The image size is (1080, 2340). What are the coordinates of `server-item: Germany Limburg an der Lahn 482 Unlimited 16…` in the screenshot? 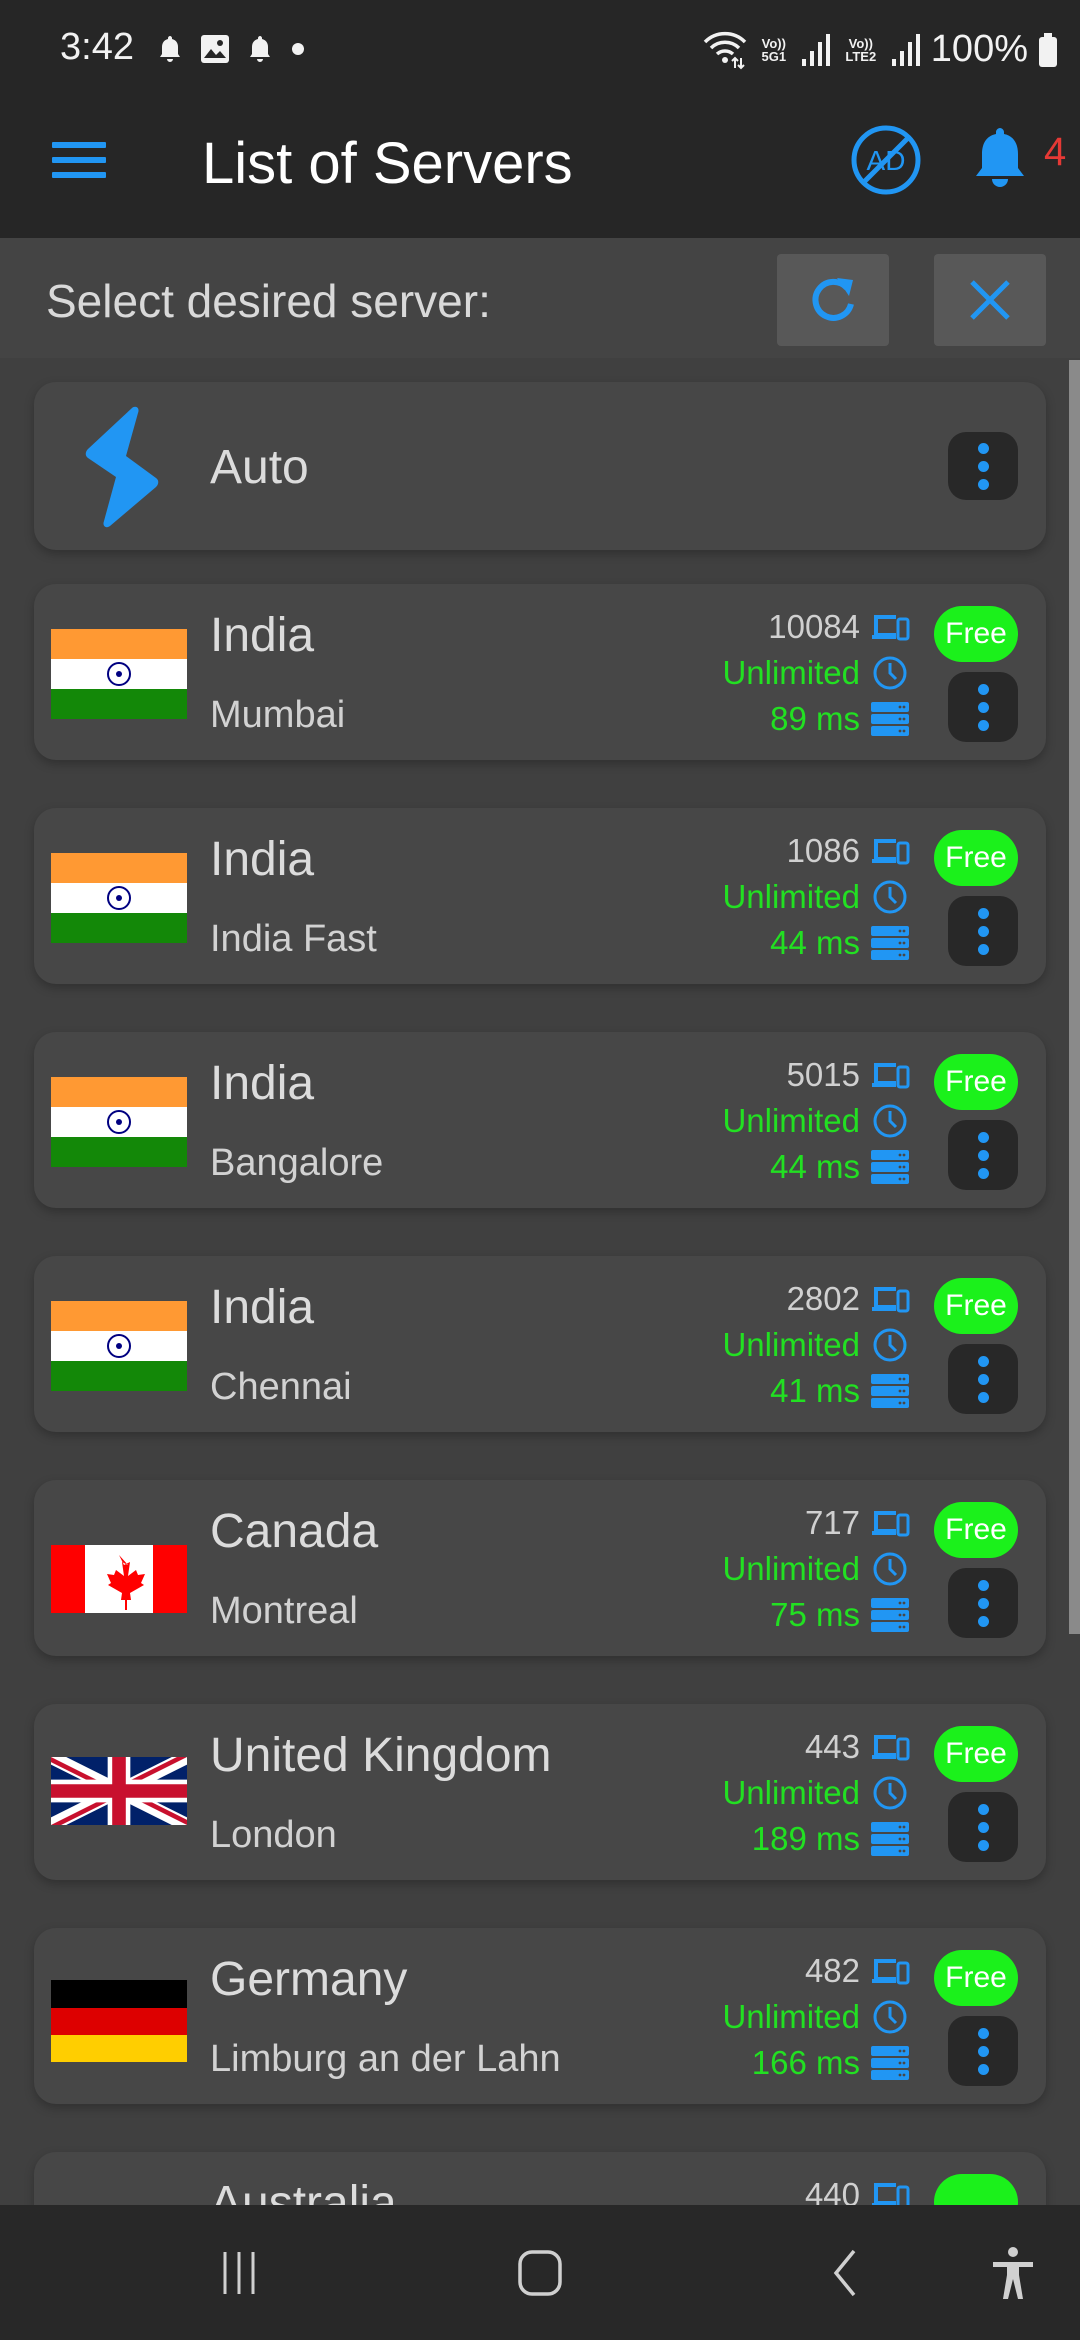 It's located at (540, 2016).